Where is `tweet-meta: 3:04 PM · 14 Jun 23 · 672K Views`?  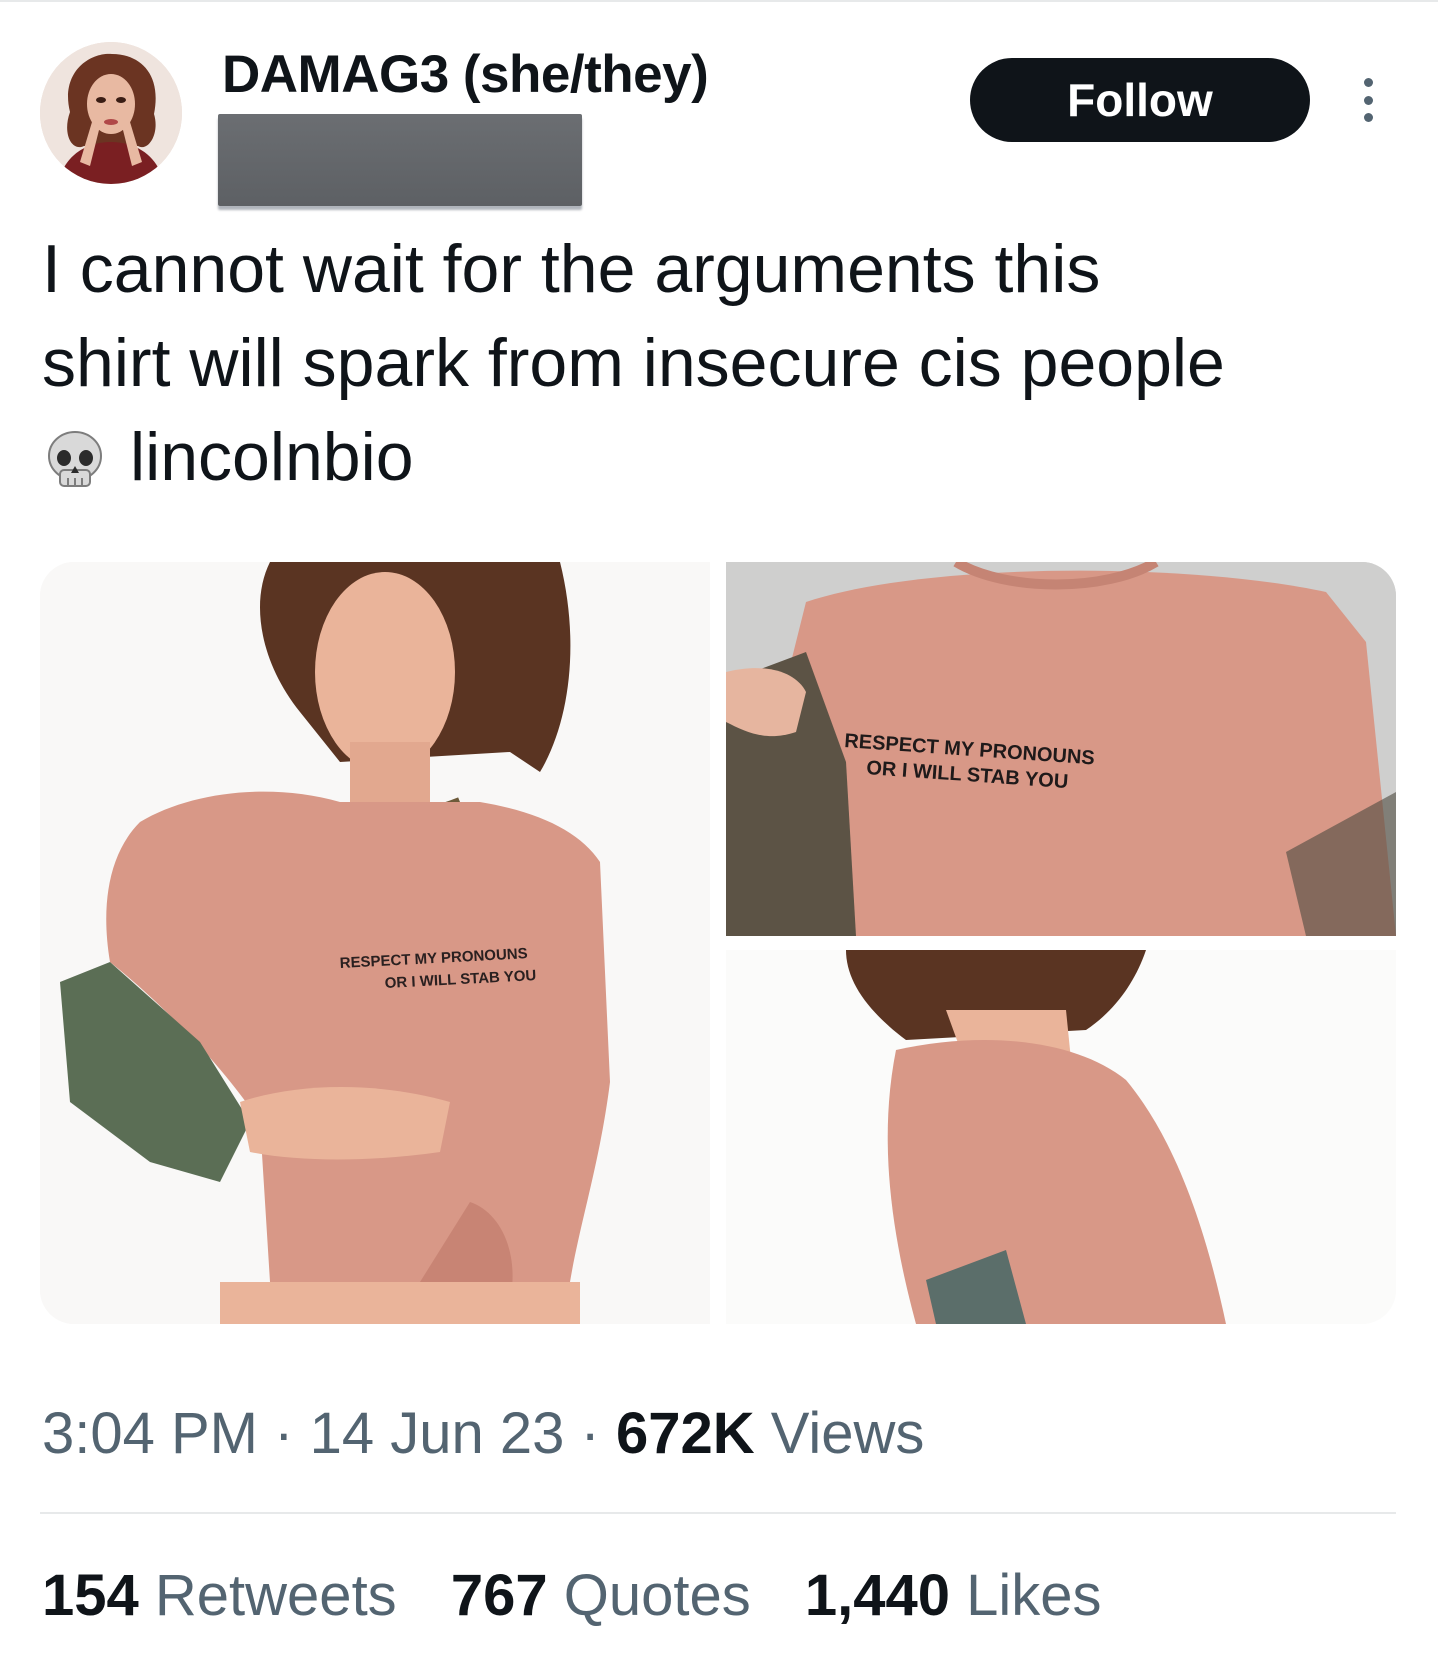
tweet-meta: 3:04 PM · 14 Jun 23 · 672K Views is located at coordinates (483, 1433).